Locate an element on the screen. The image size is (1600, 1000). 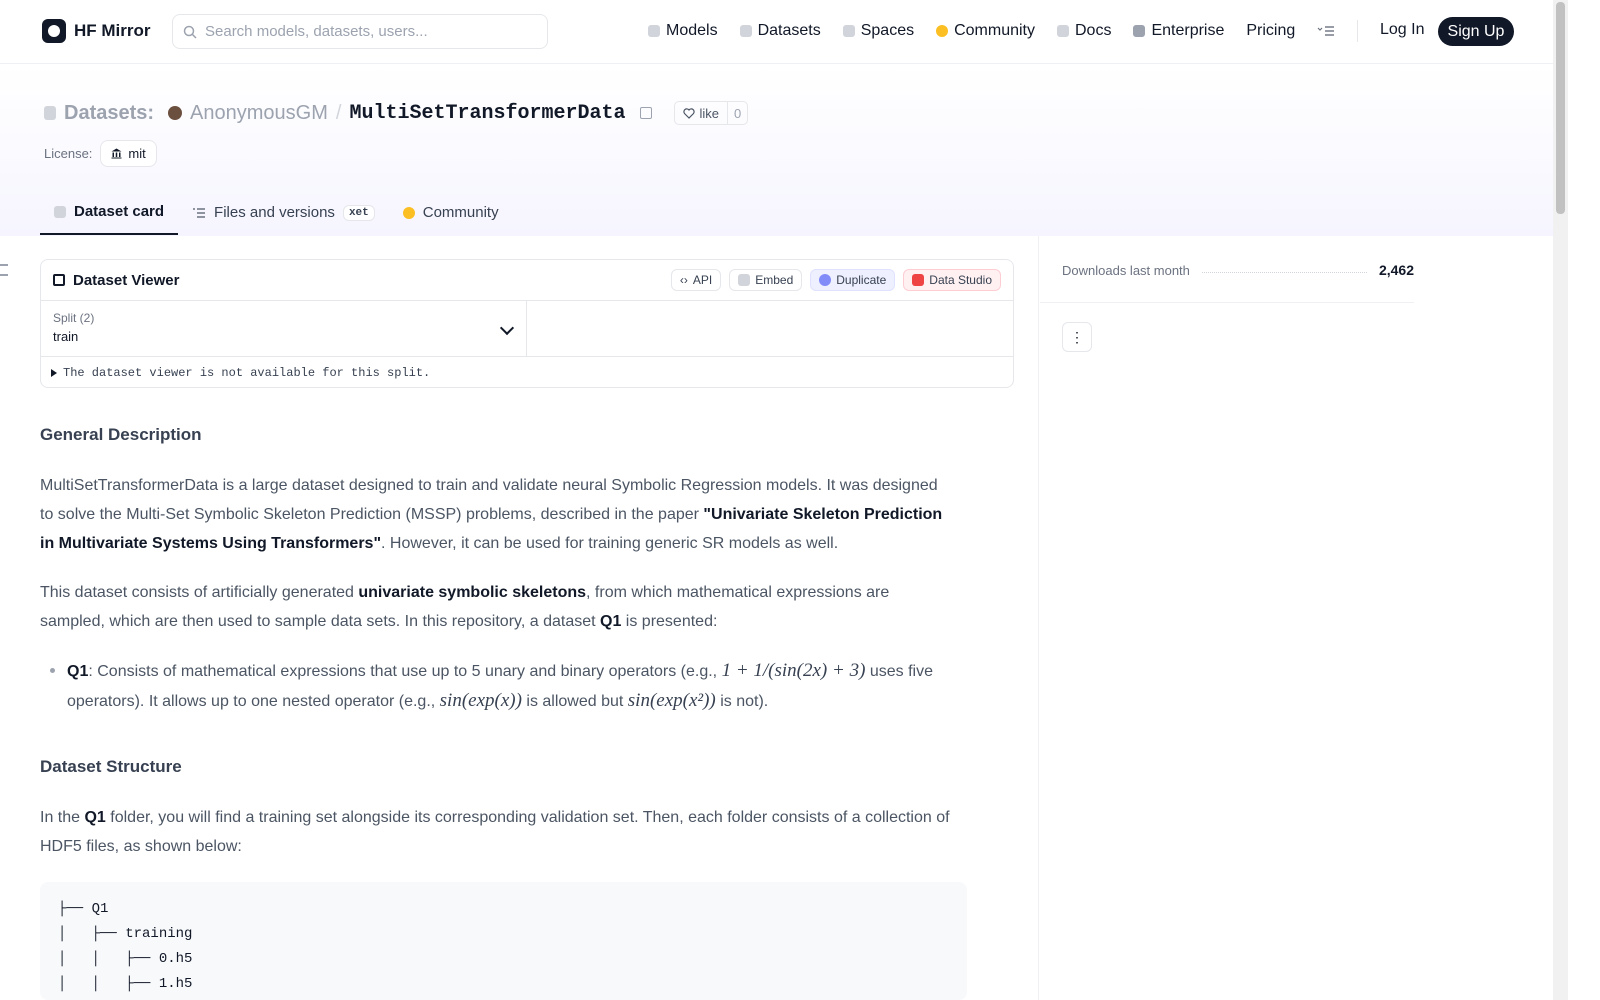
like-label-wrap: like is located at coordinates (701, 113).